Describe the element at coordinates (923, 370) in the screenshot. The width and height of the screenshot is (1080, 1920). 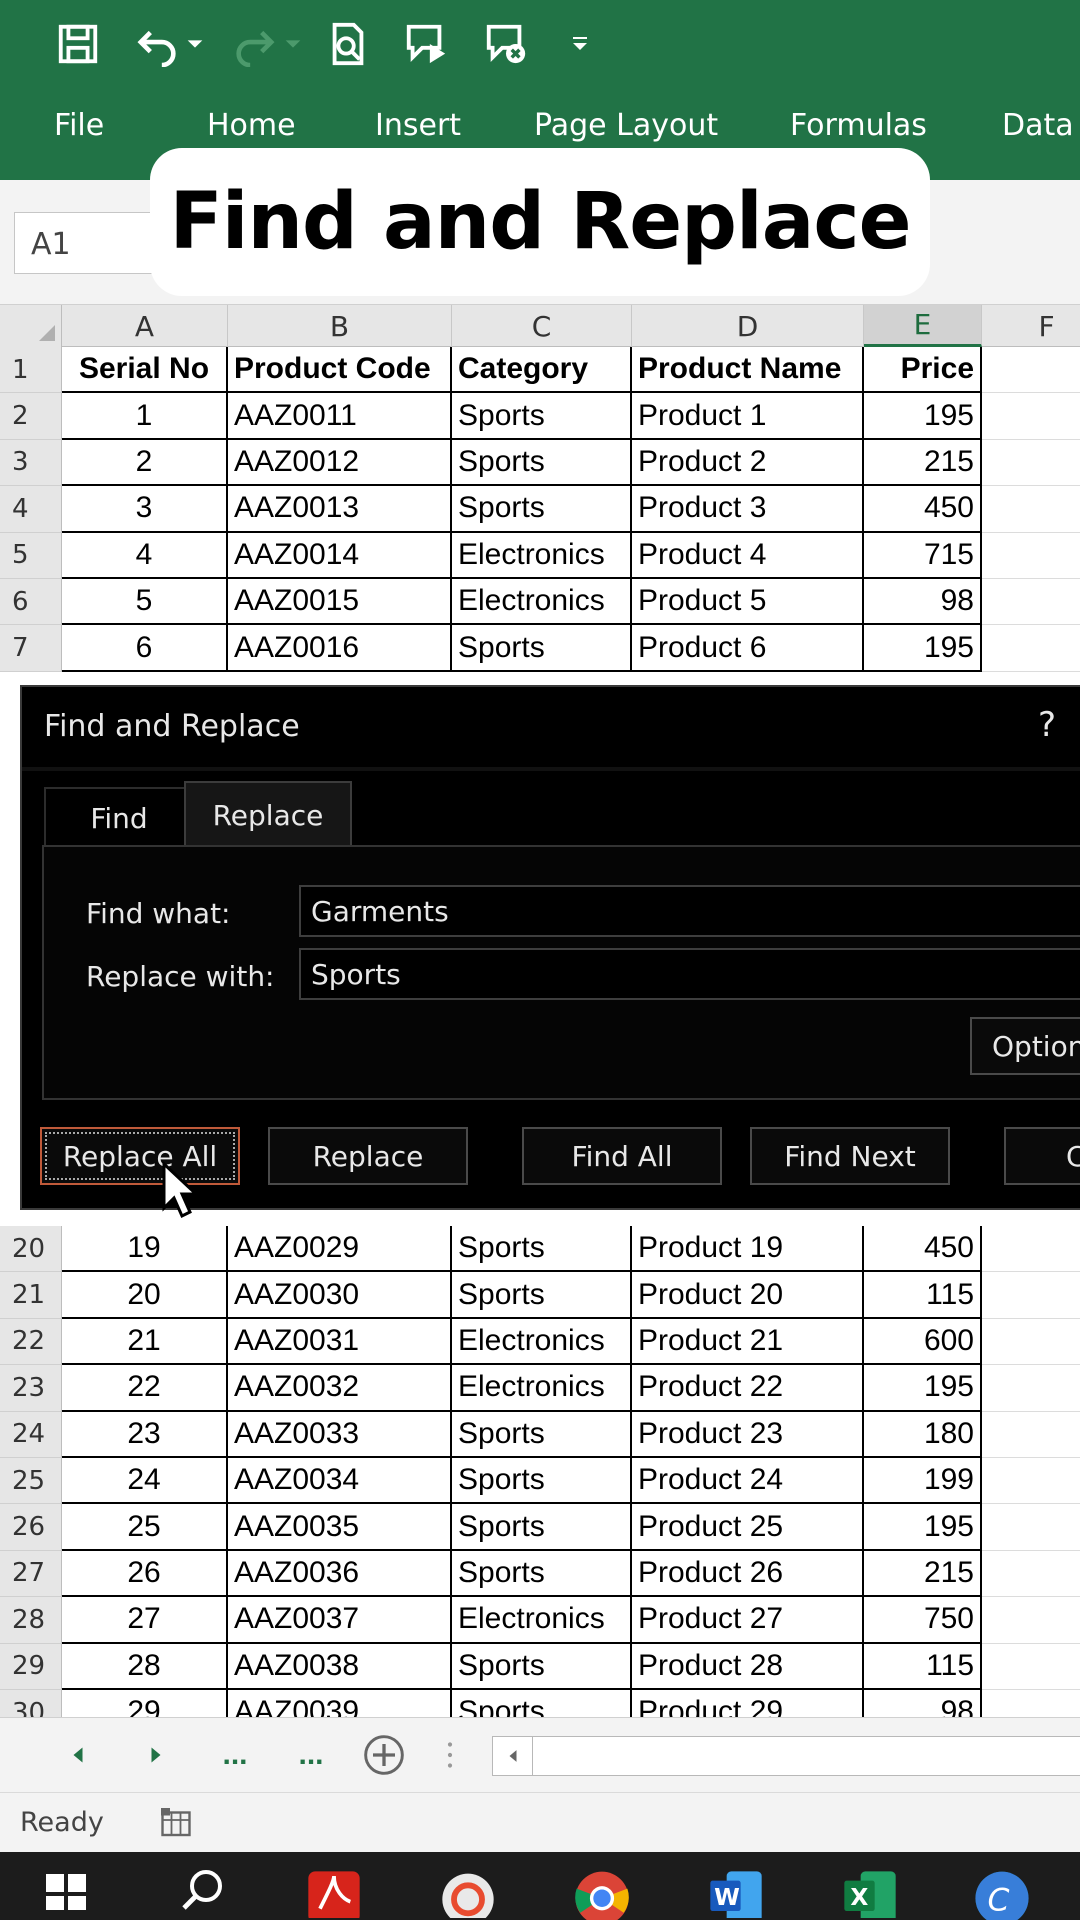
I see `table-cell: Price` at that location.